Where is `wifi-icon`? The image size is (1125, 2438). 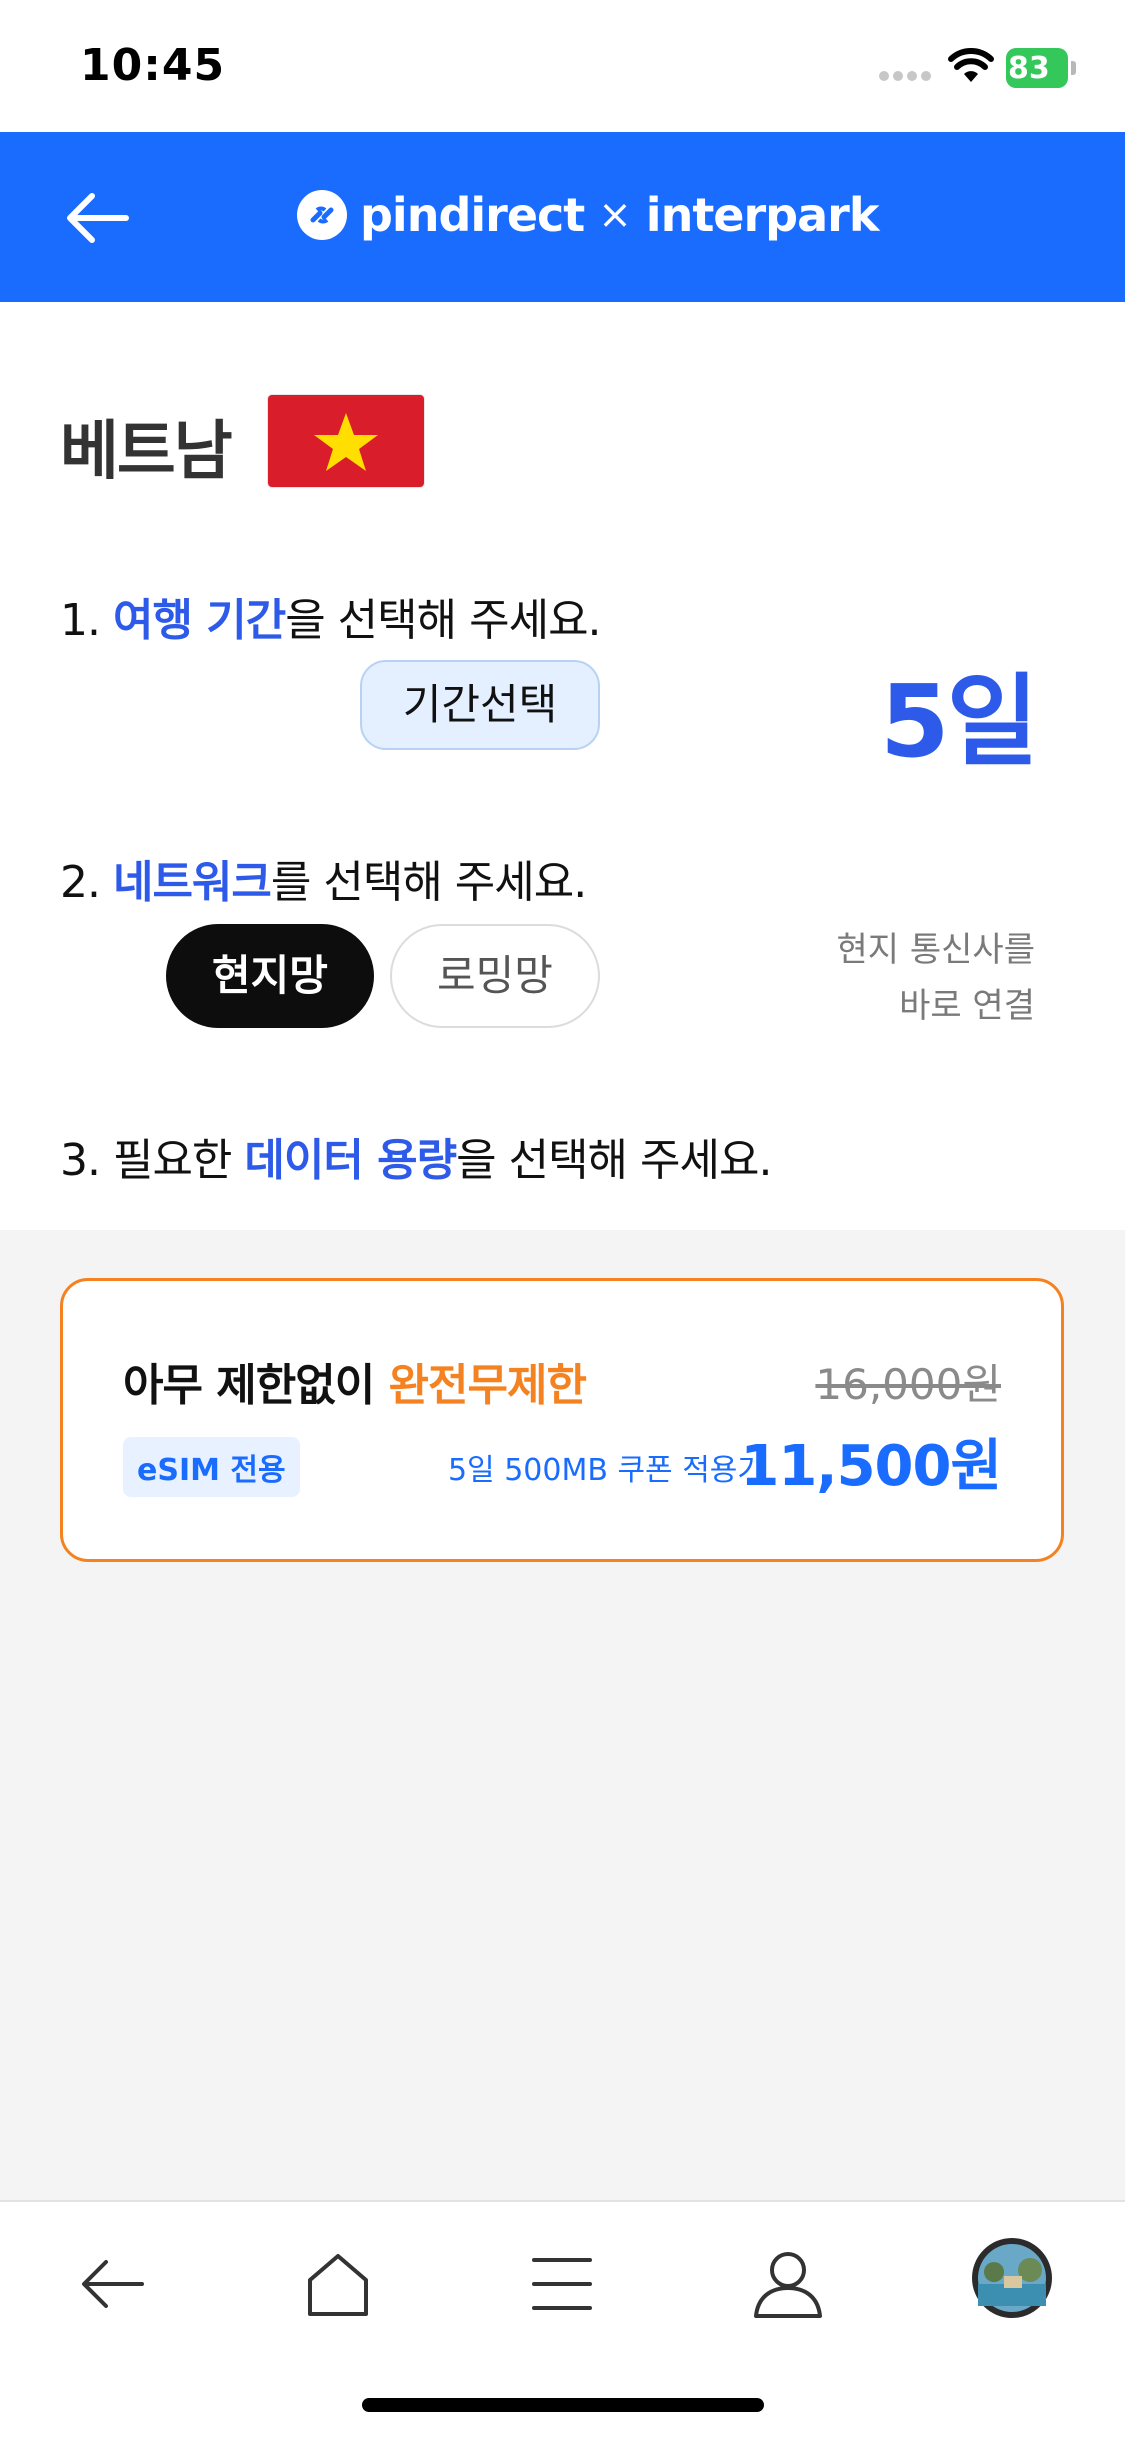
wifi-icon is located at coordinates (971, 65).